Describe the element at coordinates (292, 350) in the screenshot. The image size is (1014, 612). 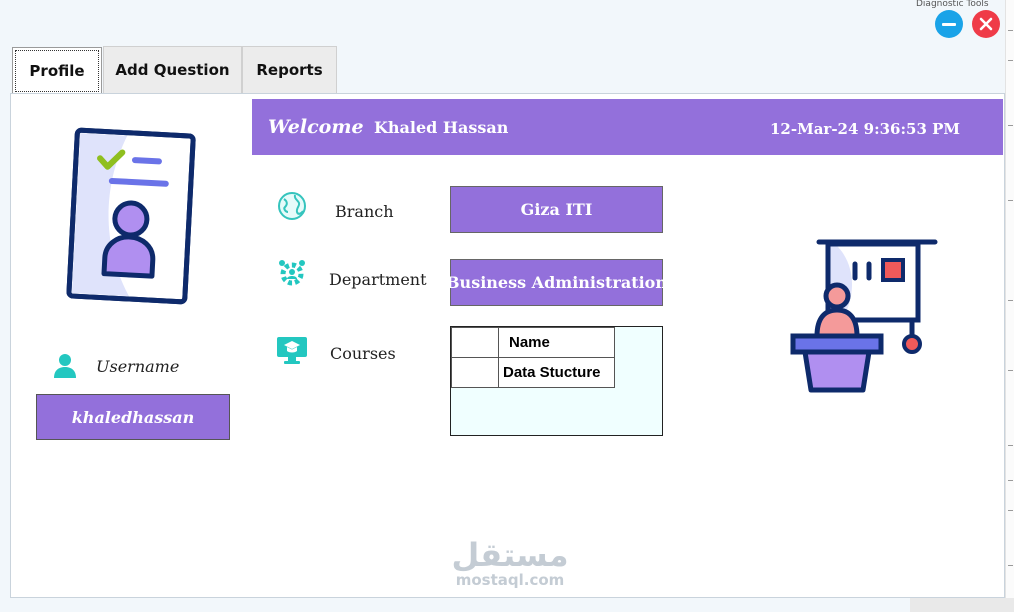
I see `monitor-graduation-icon` at that location.